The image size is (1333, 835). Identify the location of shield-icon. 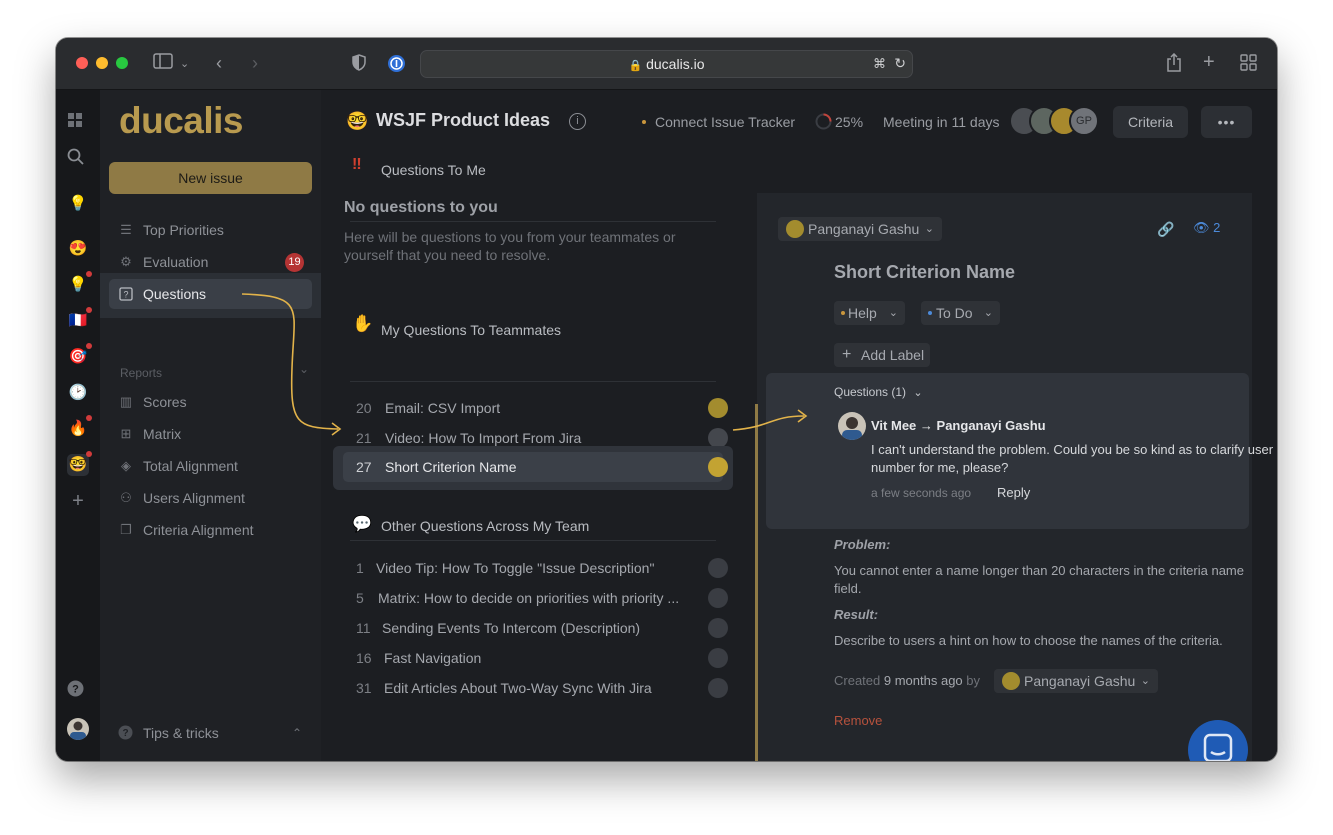
(359, 62).